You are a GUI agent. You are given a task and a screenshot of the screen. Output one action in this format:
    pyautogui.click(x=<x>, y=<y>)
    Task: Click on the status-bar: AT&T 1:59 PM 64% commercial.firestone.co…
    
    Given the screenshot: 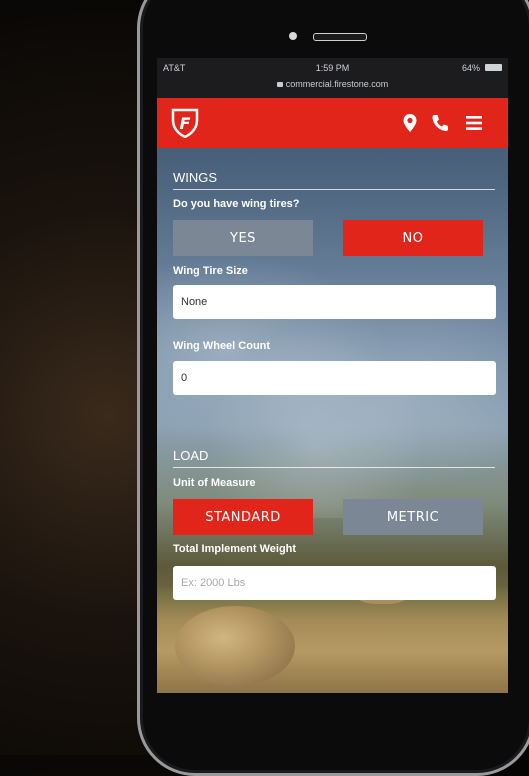 What is the action you would take?
    pyautogui.click(x=332, y=78)
    